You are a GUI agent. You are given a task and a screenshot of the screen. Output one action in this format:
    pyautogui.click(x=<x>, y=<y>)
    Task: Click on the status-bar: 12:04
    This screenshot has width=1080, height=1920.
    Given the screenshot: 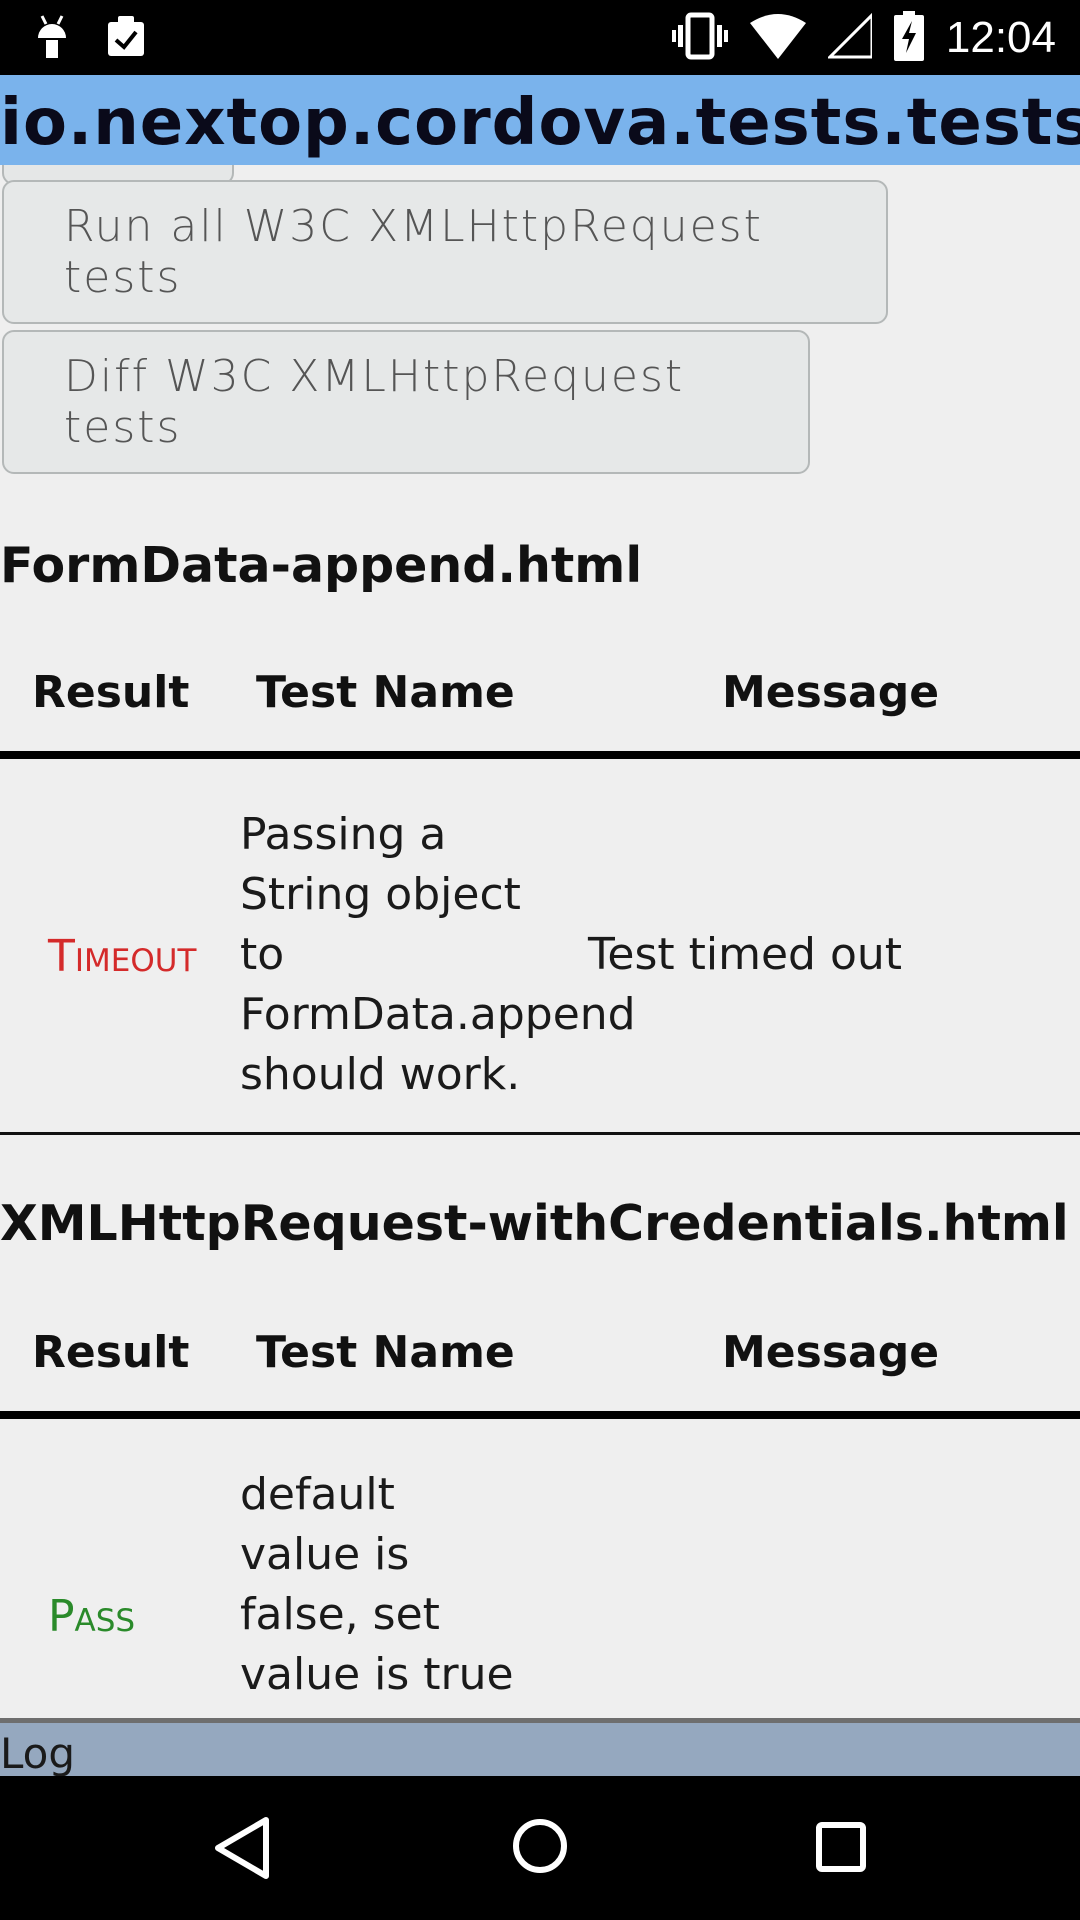 What is the action you would take?
    pyautogui.click(x=540, y=37)
    